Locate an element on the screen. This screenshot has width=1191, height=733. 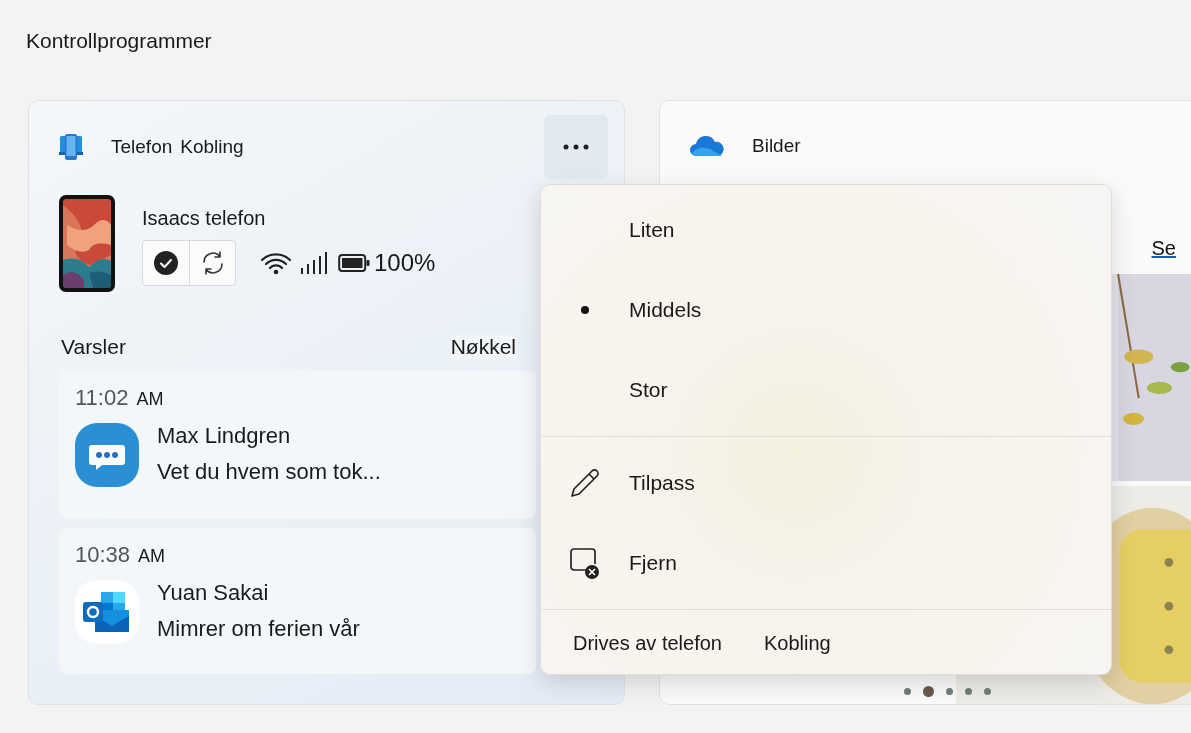
battery-level: 100% is located at coordinates (405, 263).